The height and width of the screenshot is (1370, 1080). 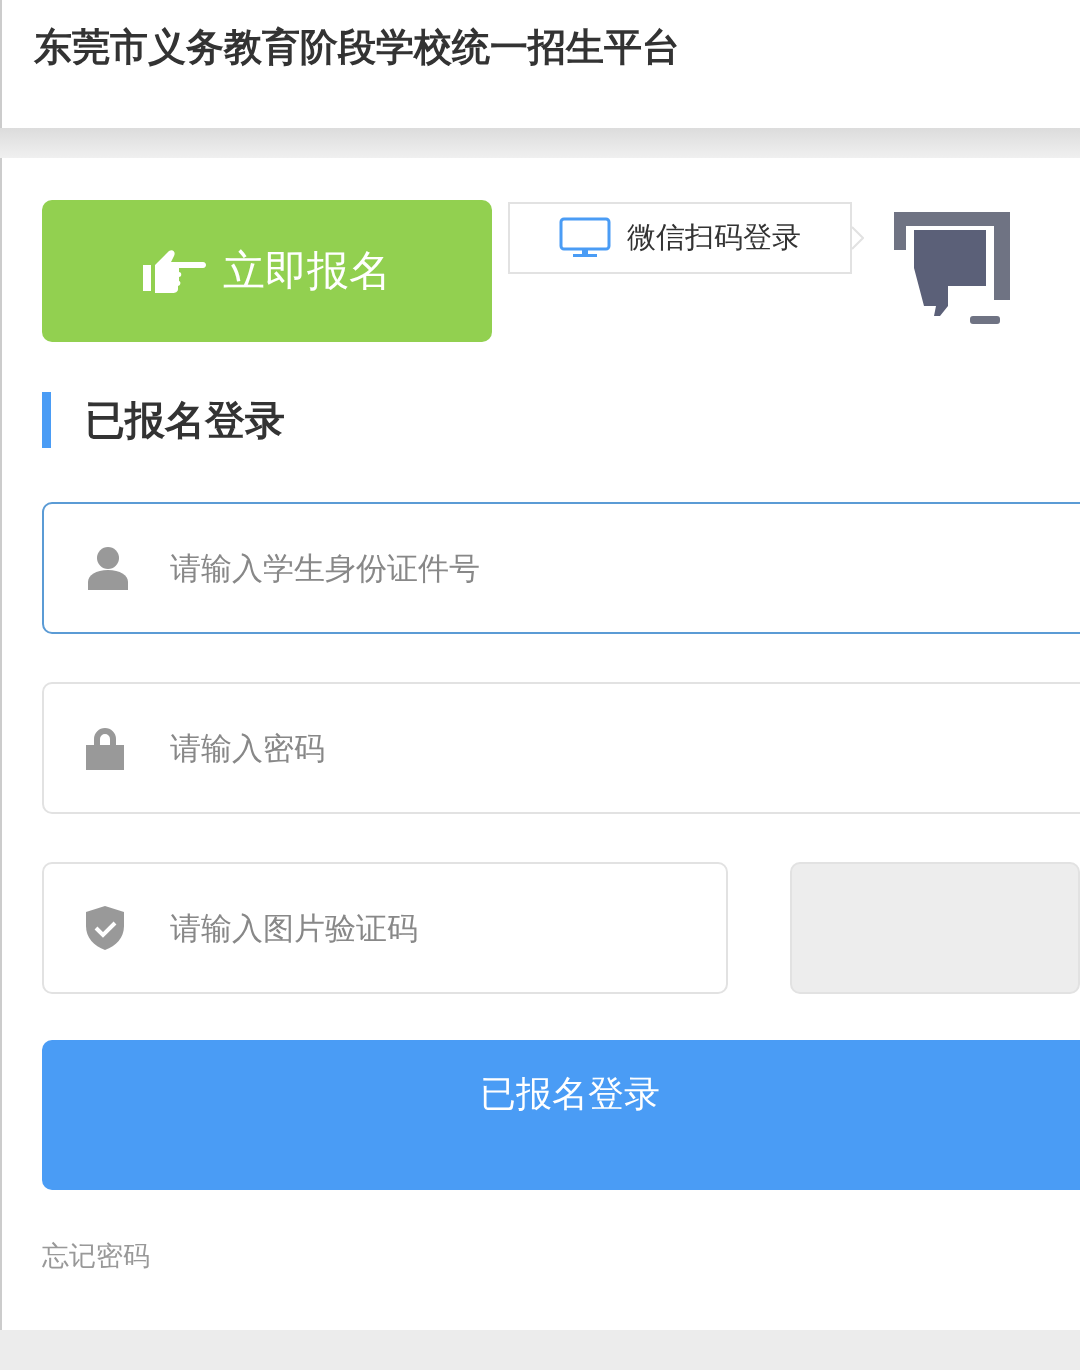 What do you see at coordinates (175, 271) in the screenshot?
I see `pointing-hand-icon` at bounding box center [175, 271].